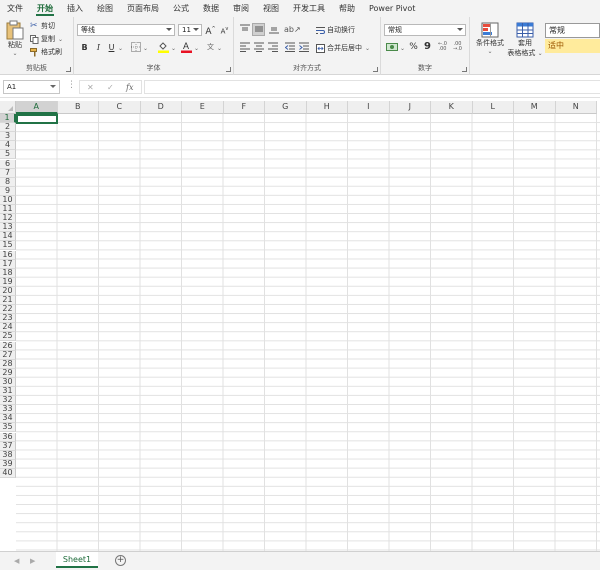 This screenshot has width=600, height=570. Describe the element at coordinates (126, 30) in the screenshot. I see `font-name-select: 等线` at that location.